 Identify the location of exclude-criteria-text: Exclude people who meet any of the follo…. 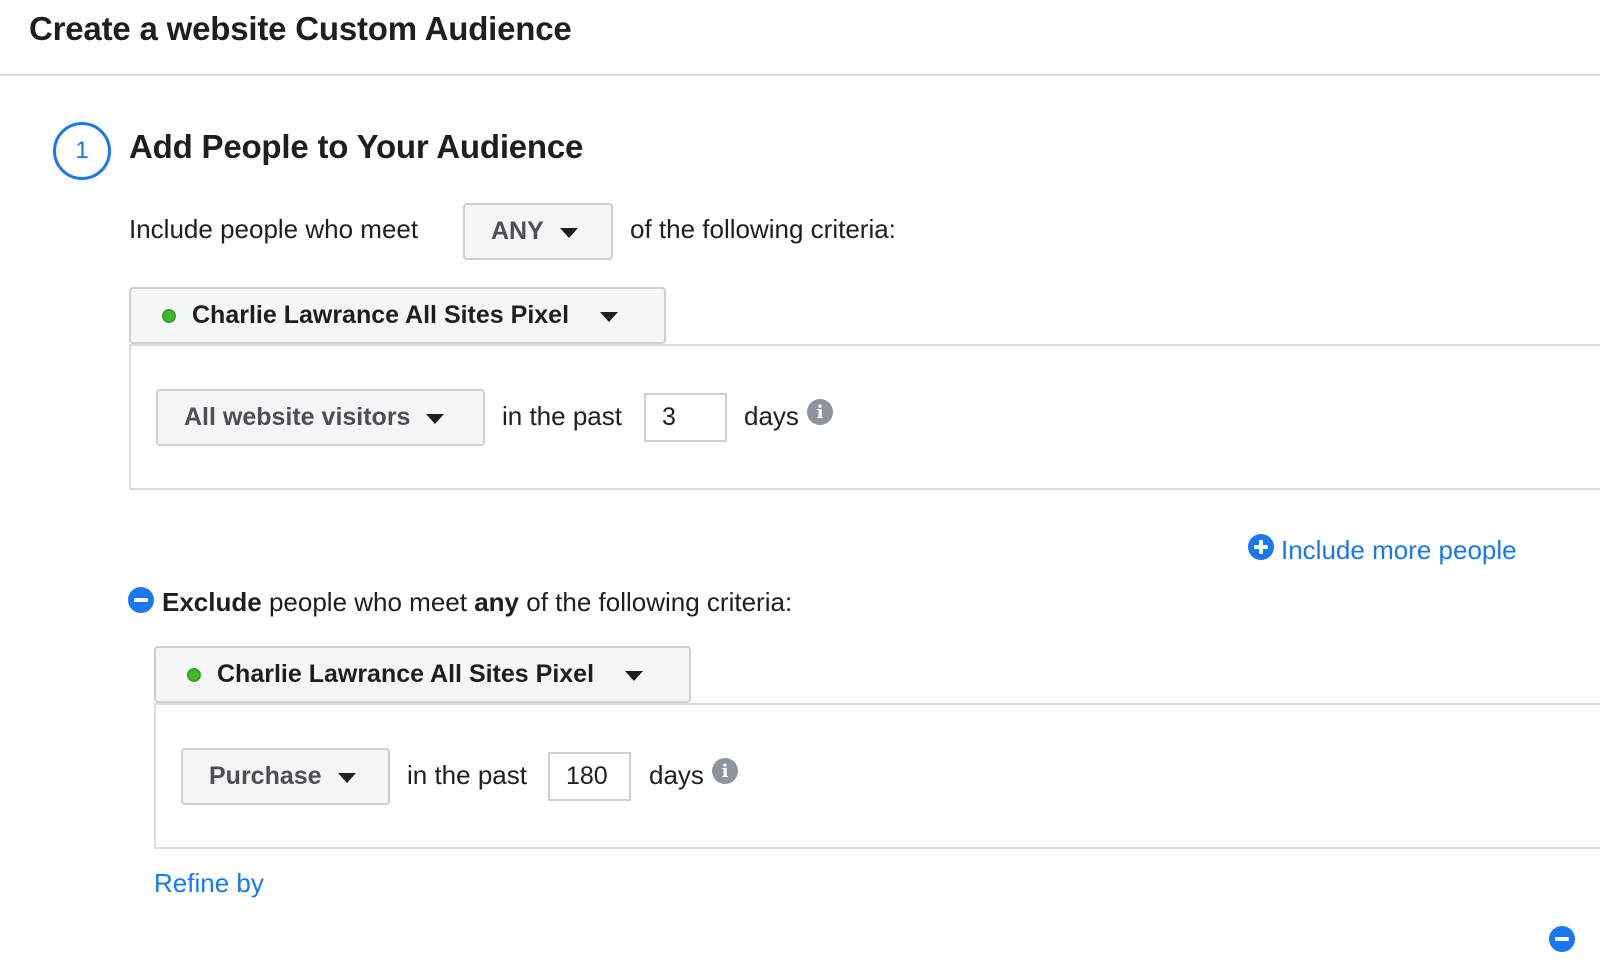
(477, 602).